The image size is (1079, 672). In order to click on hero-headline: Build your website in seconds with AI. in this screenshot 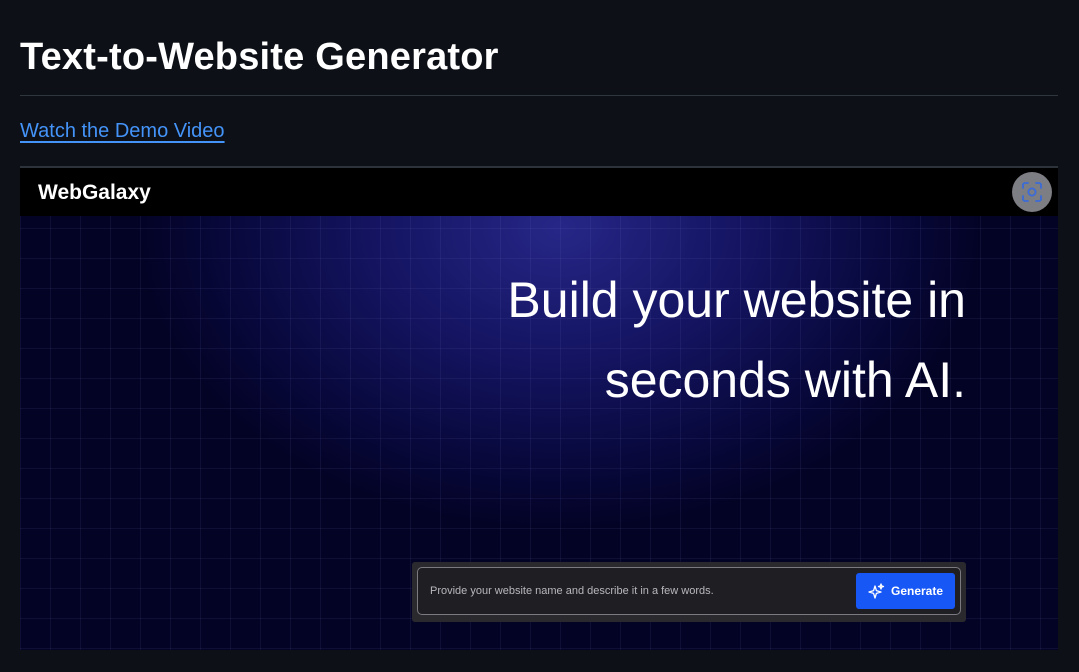, I will do `click(736, 340)`.